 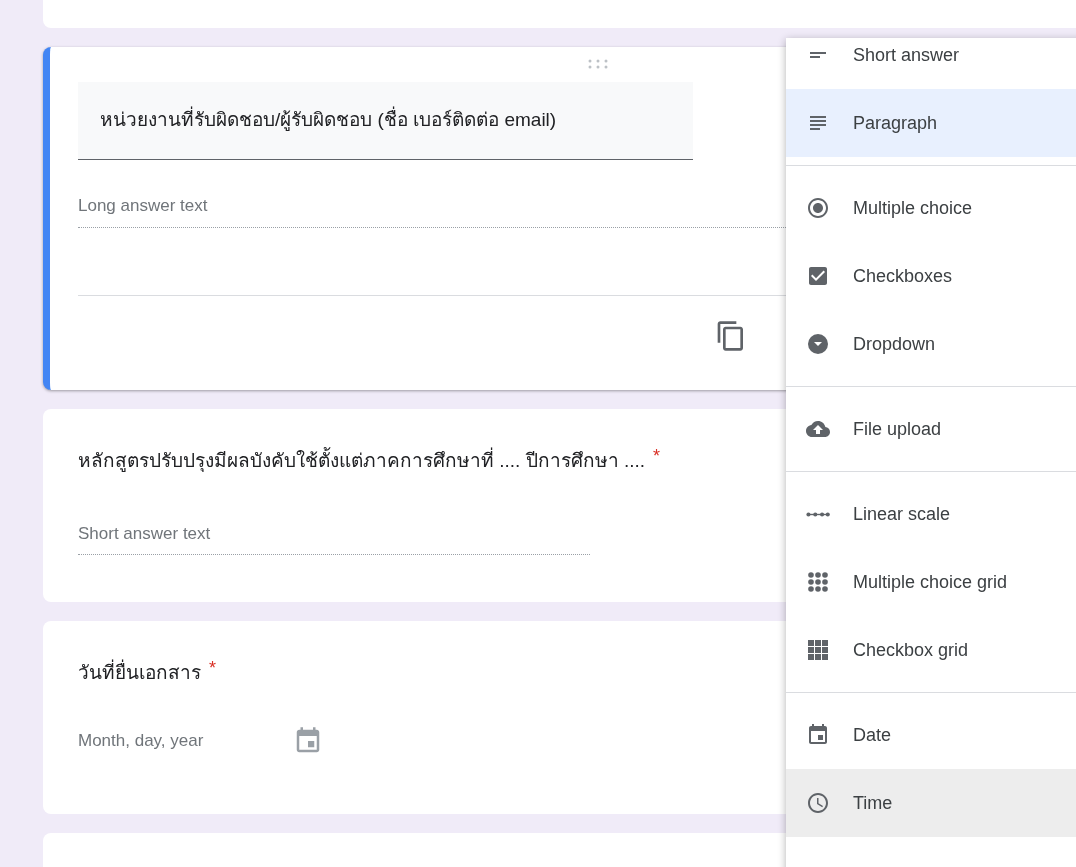 I want to click on radio-icon, so click(x=818, y=208).